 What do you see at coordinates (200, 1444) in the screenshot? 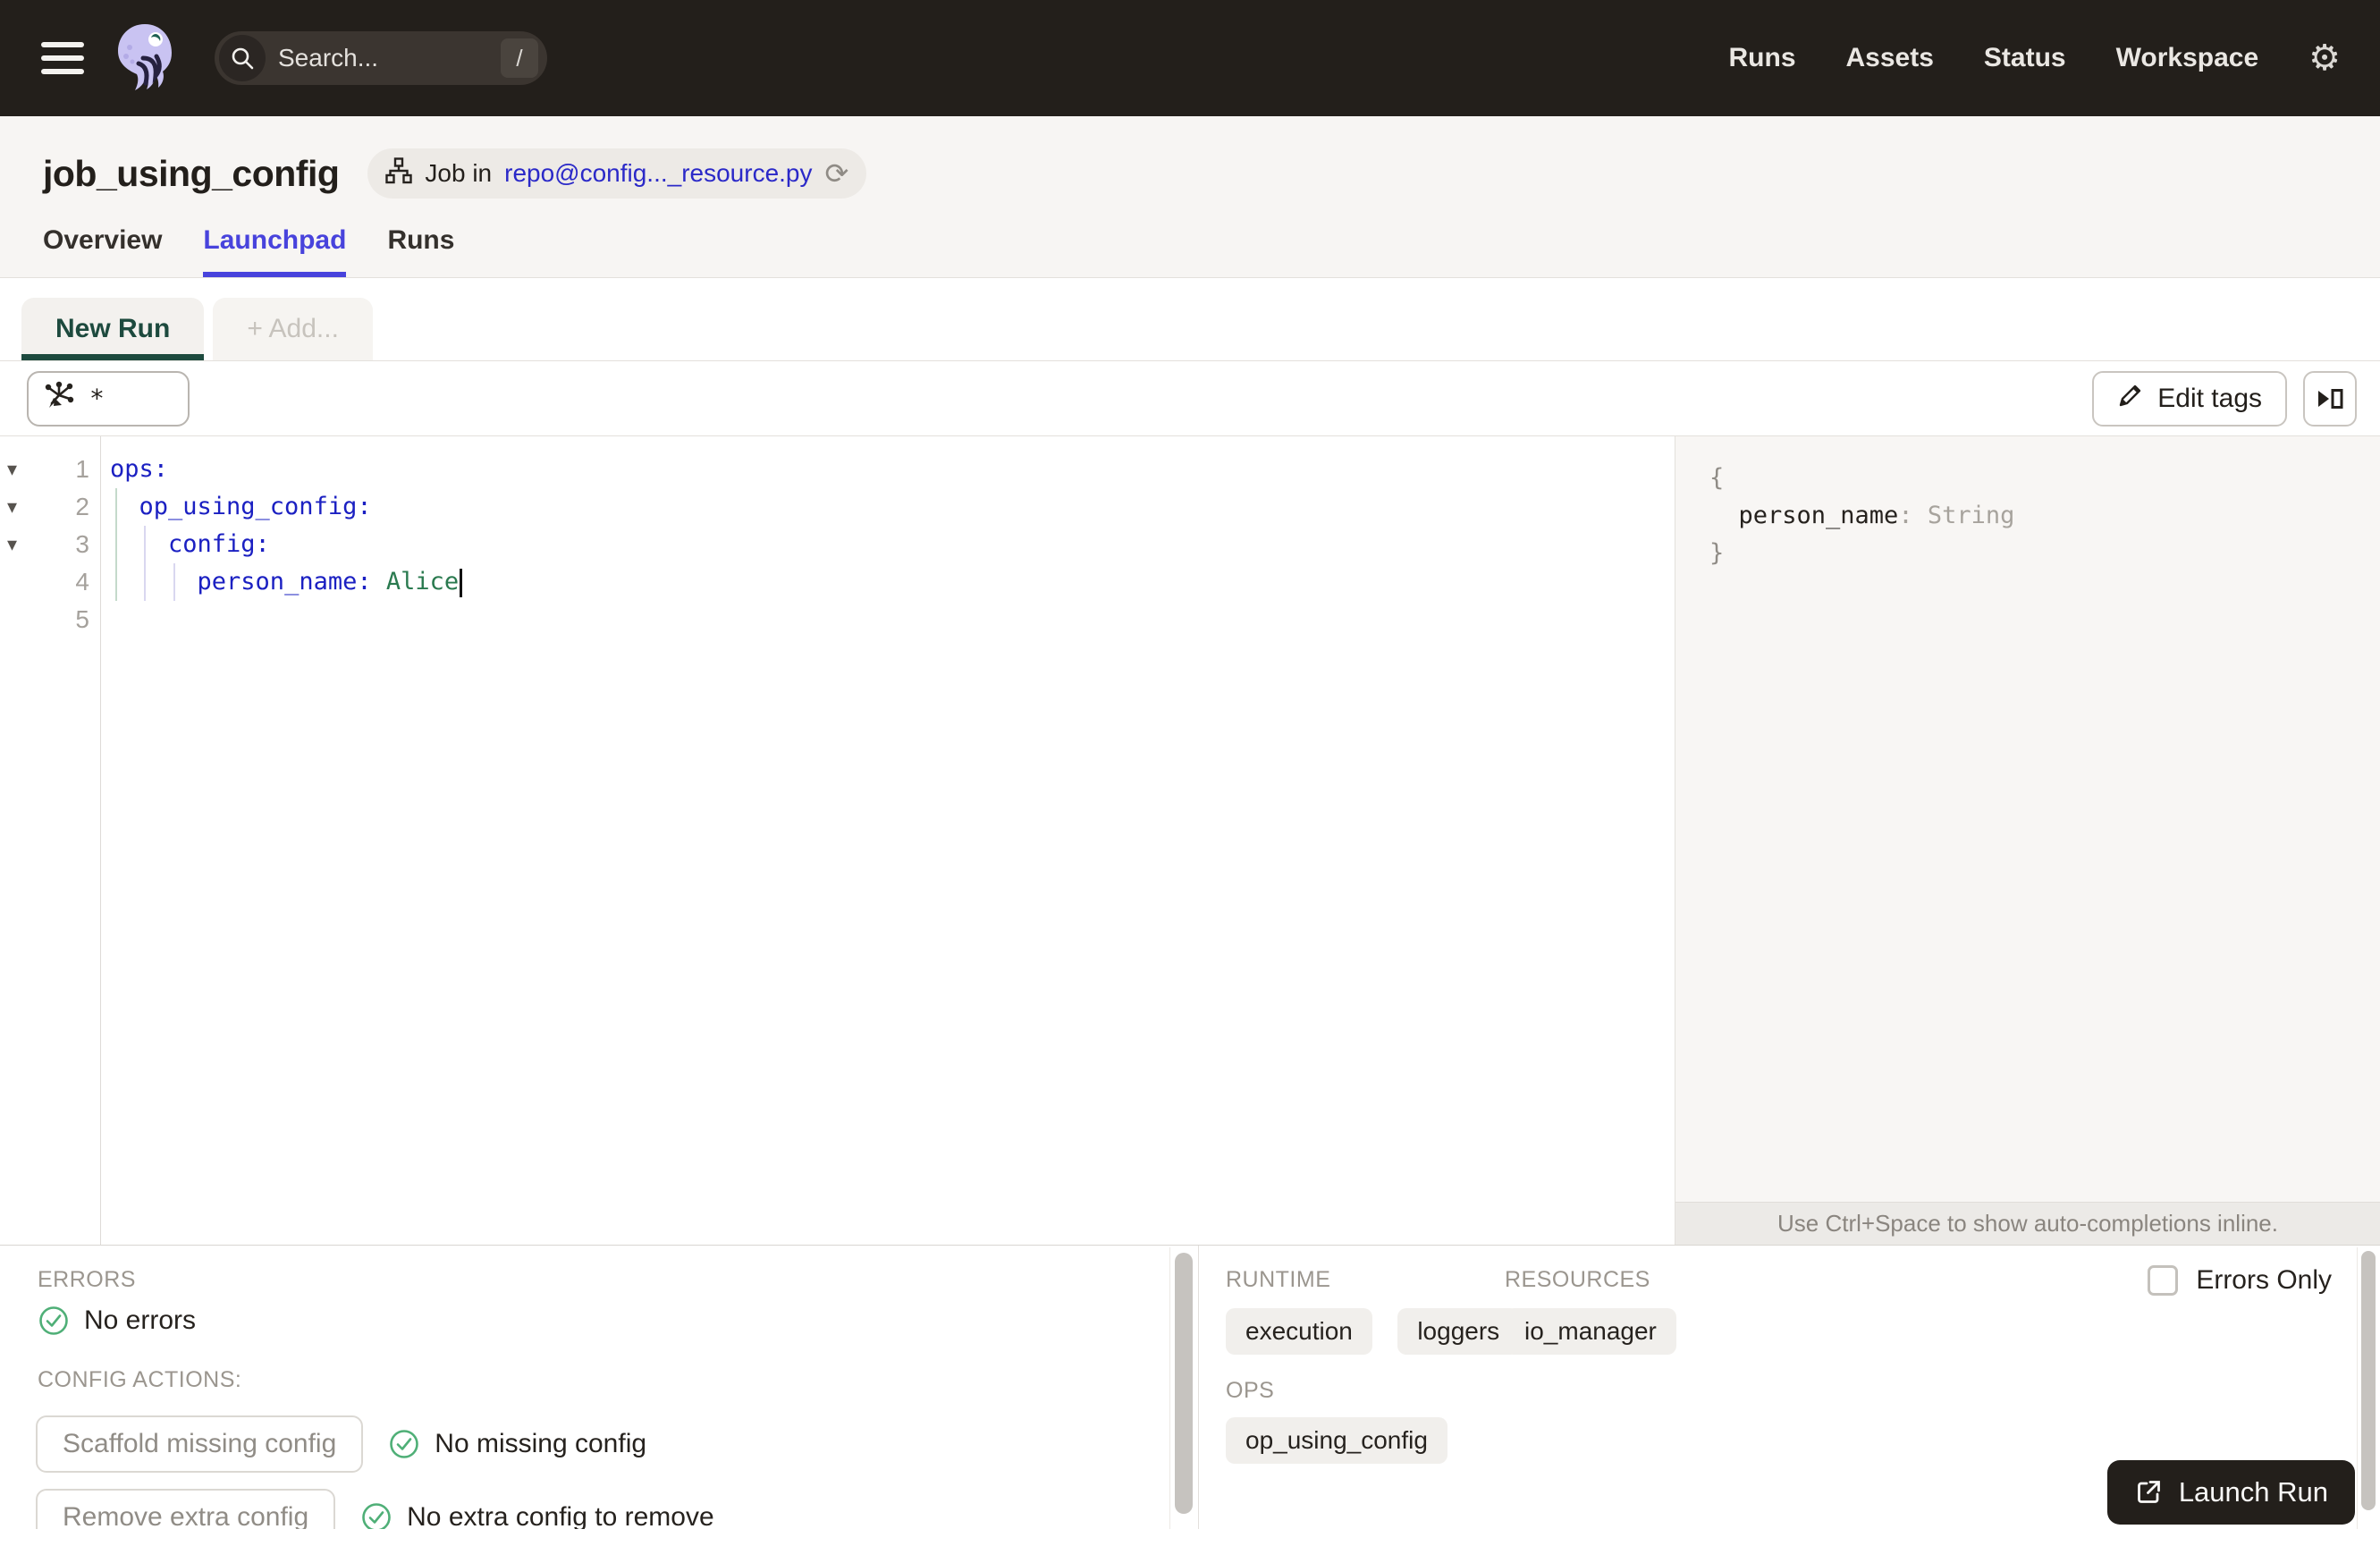
I see `scaffold-missing-config-button: Scaffold missing config` at bounding box center [200, 1444].